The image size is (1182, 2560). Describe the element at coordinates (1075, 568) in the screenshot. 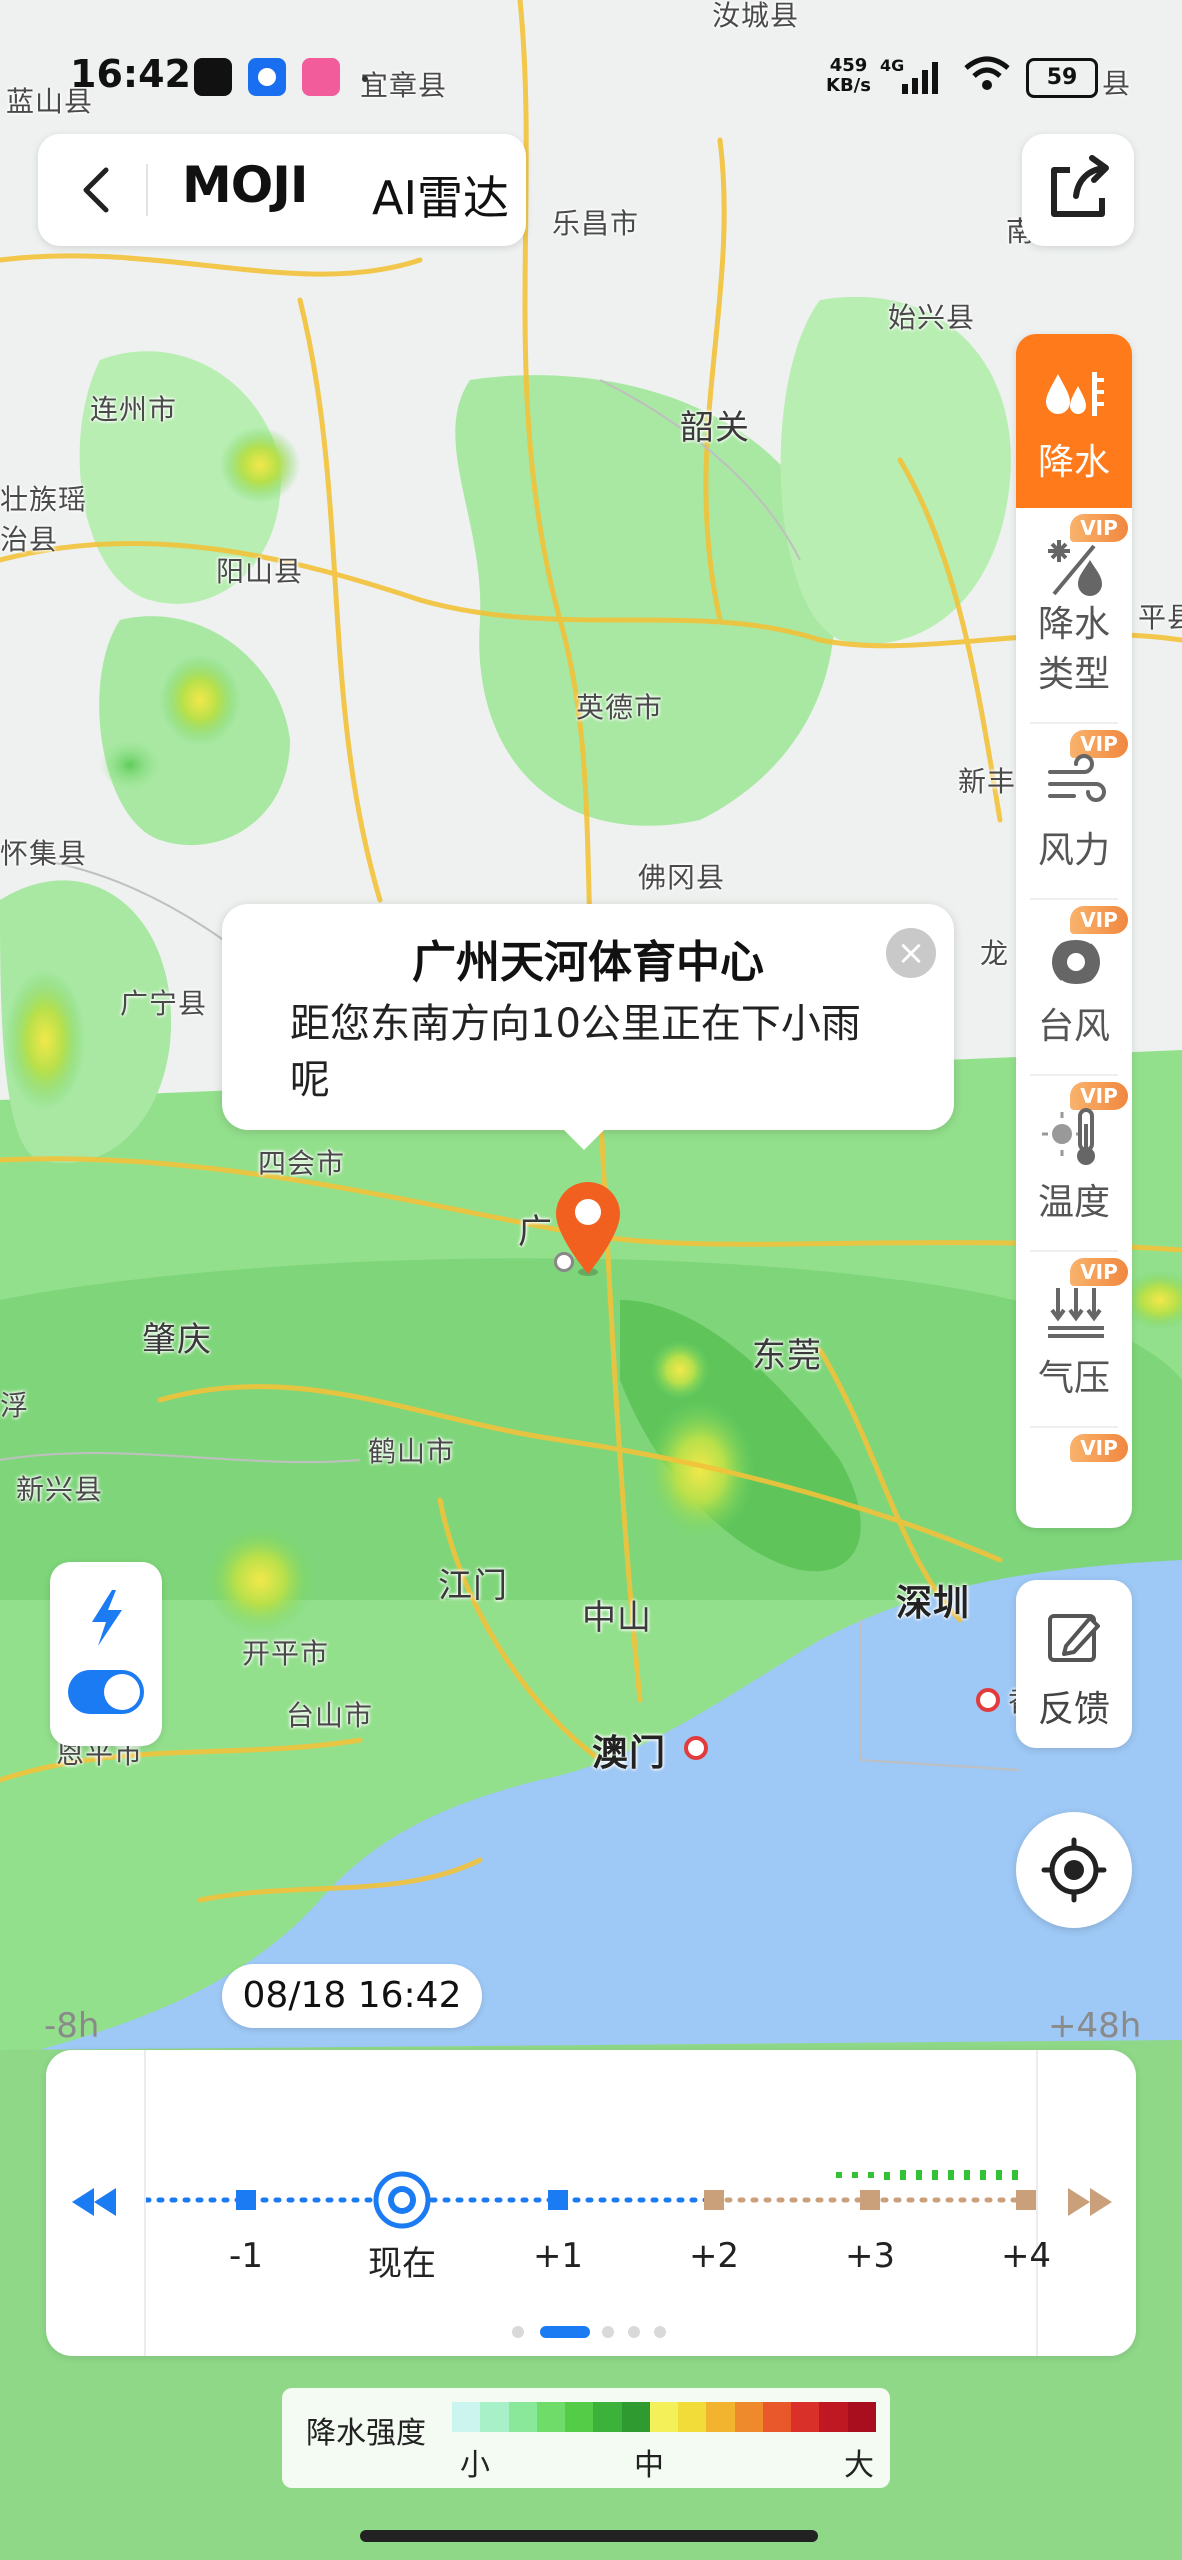

I see `precip-type-icon` at that location.